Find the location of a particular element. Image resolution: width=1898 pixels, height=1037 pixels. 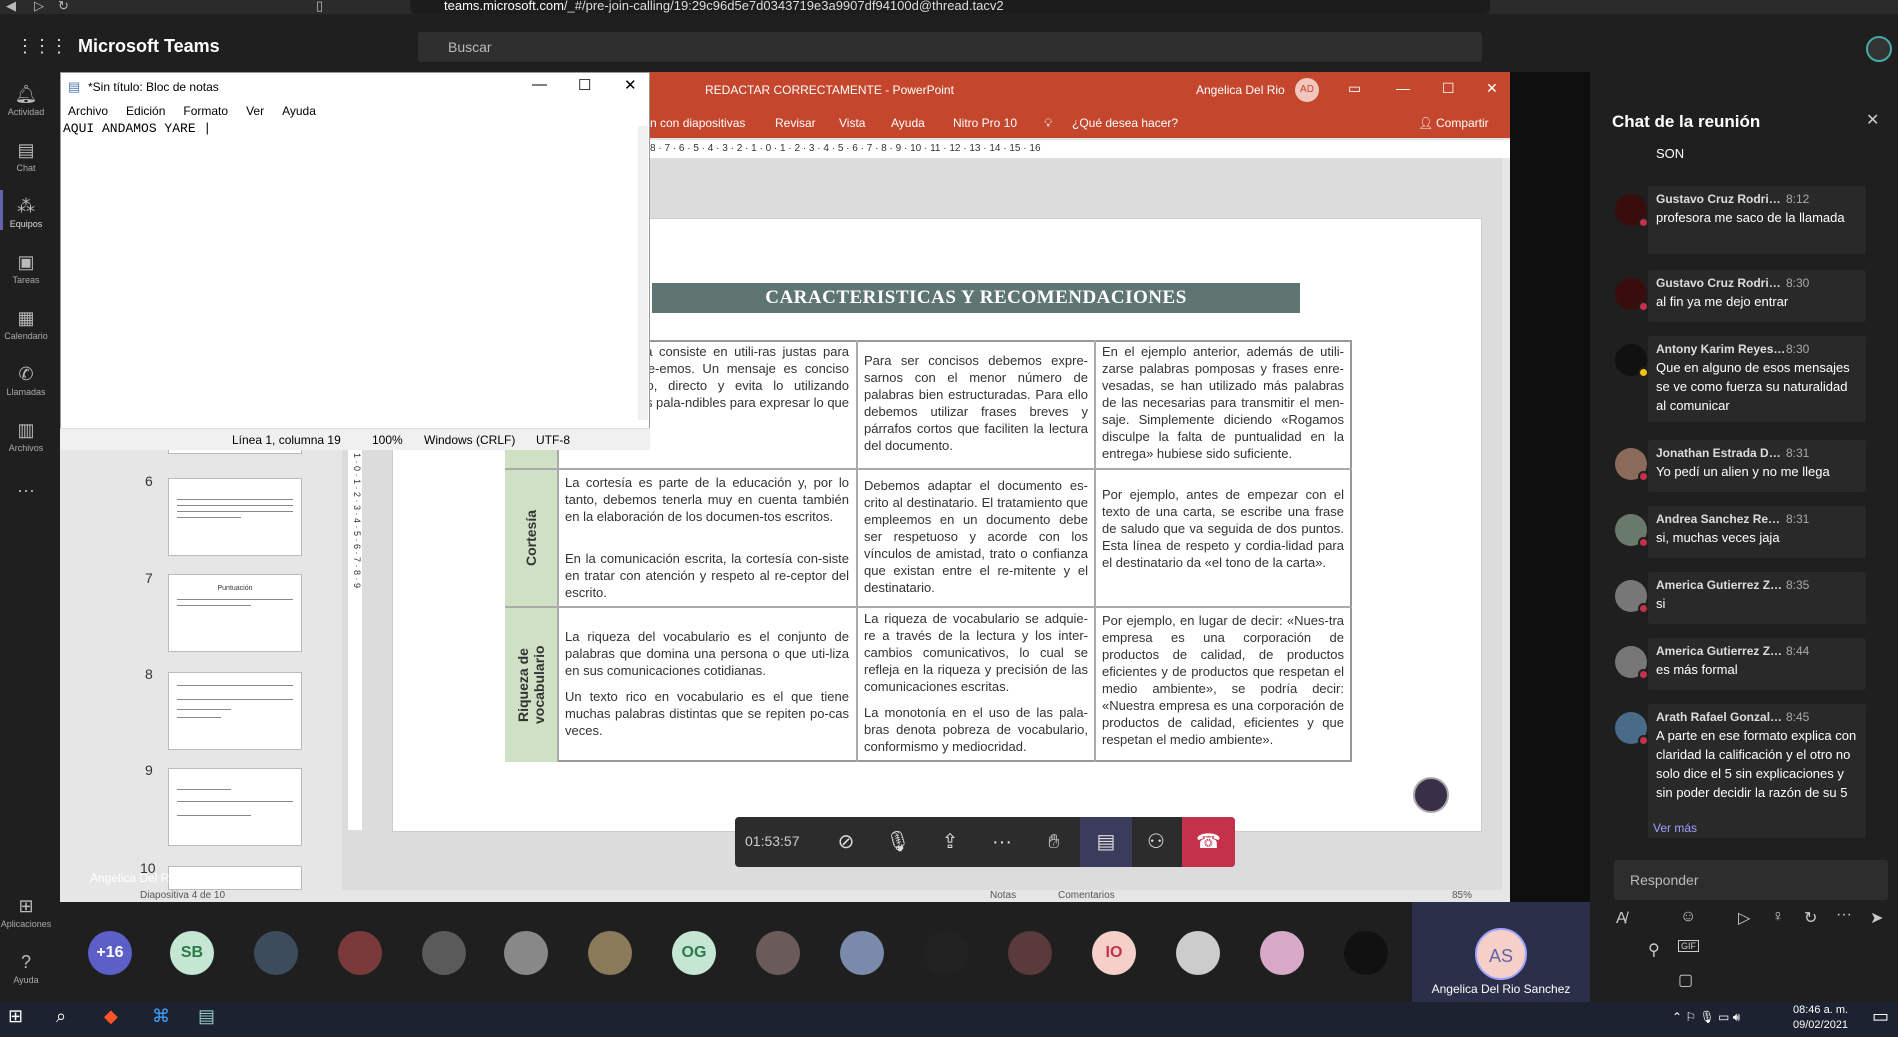

participants-icon: ⚇ is located at coordinates (1156, 842).